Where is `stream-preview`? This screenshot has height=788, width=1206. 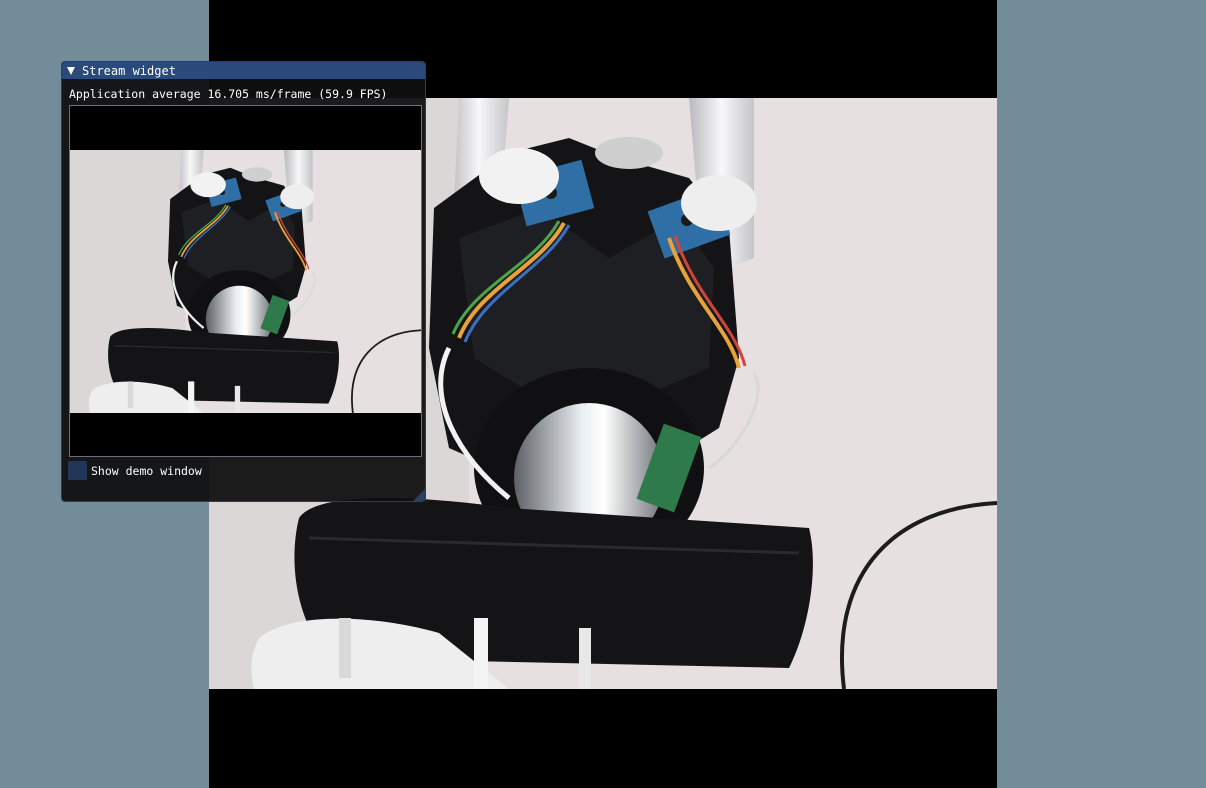
stream-preview is located at coordinates (245, 281).